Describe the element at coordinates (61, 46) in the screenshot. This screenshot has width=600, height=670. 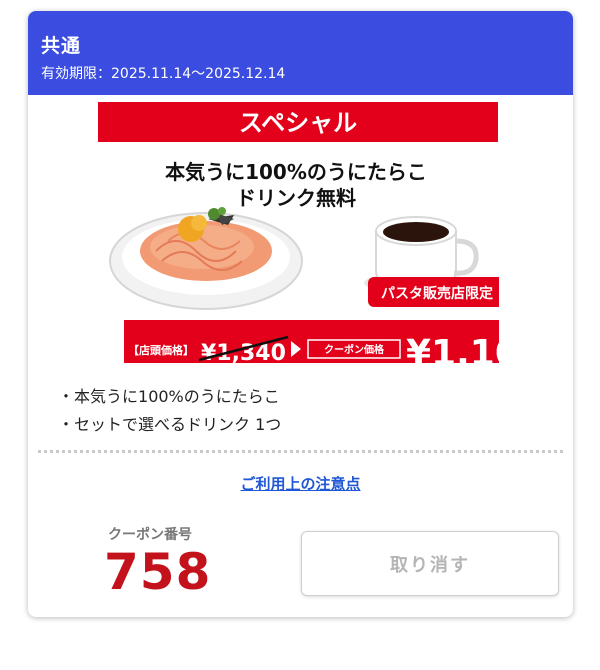
I see `coupon-category: 共通` at that location.